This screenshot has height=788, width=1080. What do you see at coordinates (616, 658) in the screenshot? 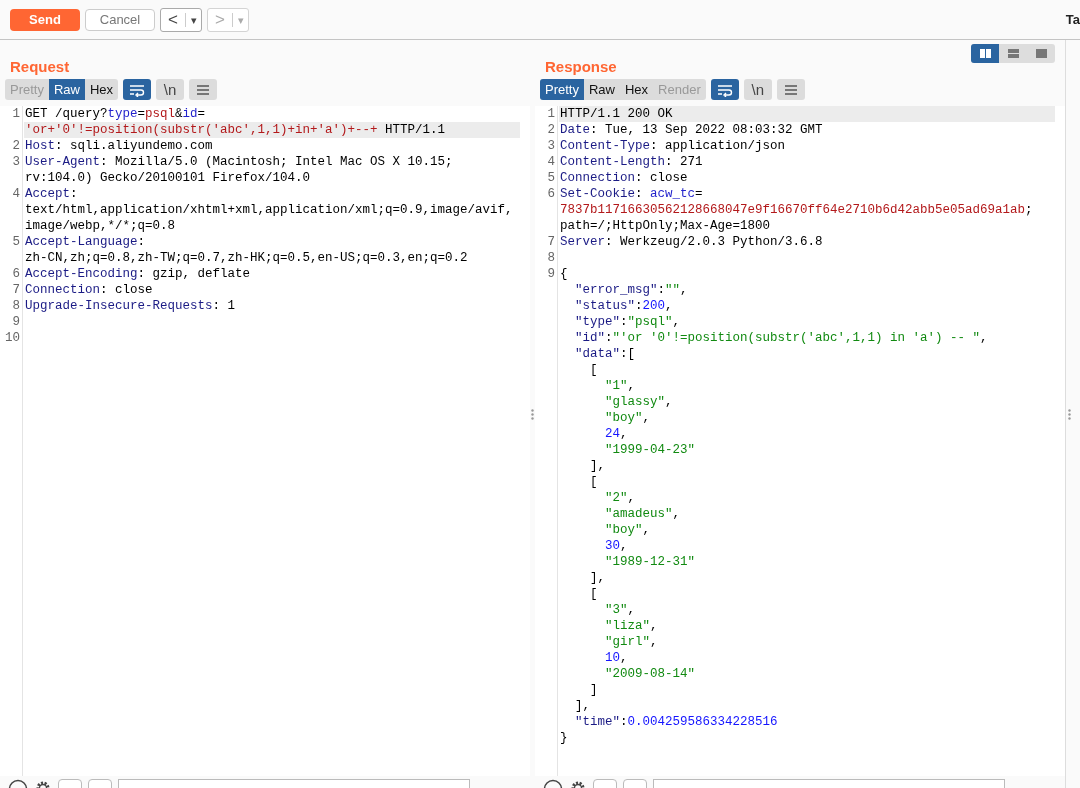
I see `code-line: 10,` at bounding box center [616, 658].